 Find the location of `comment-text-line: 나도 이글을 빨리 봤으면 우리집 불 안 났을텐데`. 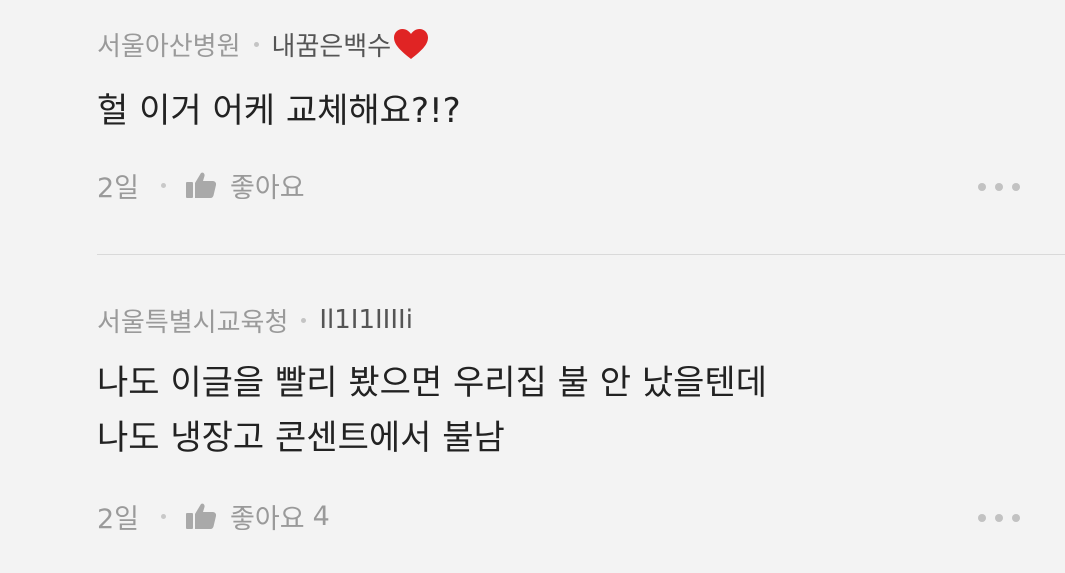

comment-text-line: 나도 이글을 빨리 봤으면 우리집 불 안 났을텐데 is located at coordinates (432, 383).